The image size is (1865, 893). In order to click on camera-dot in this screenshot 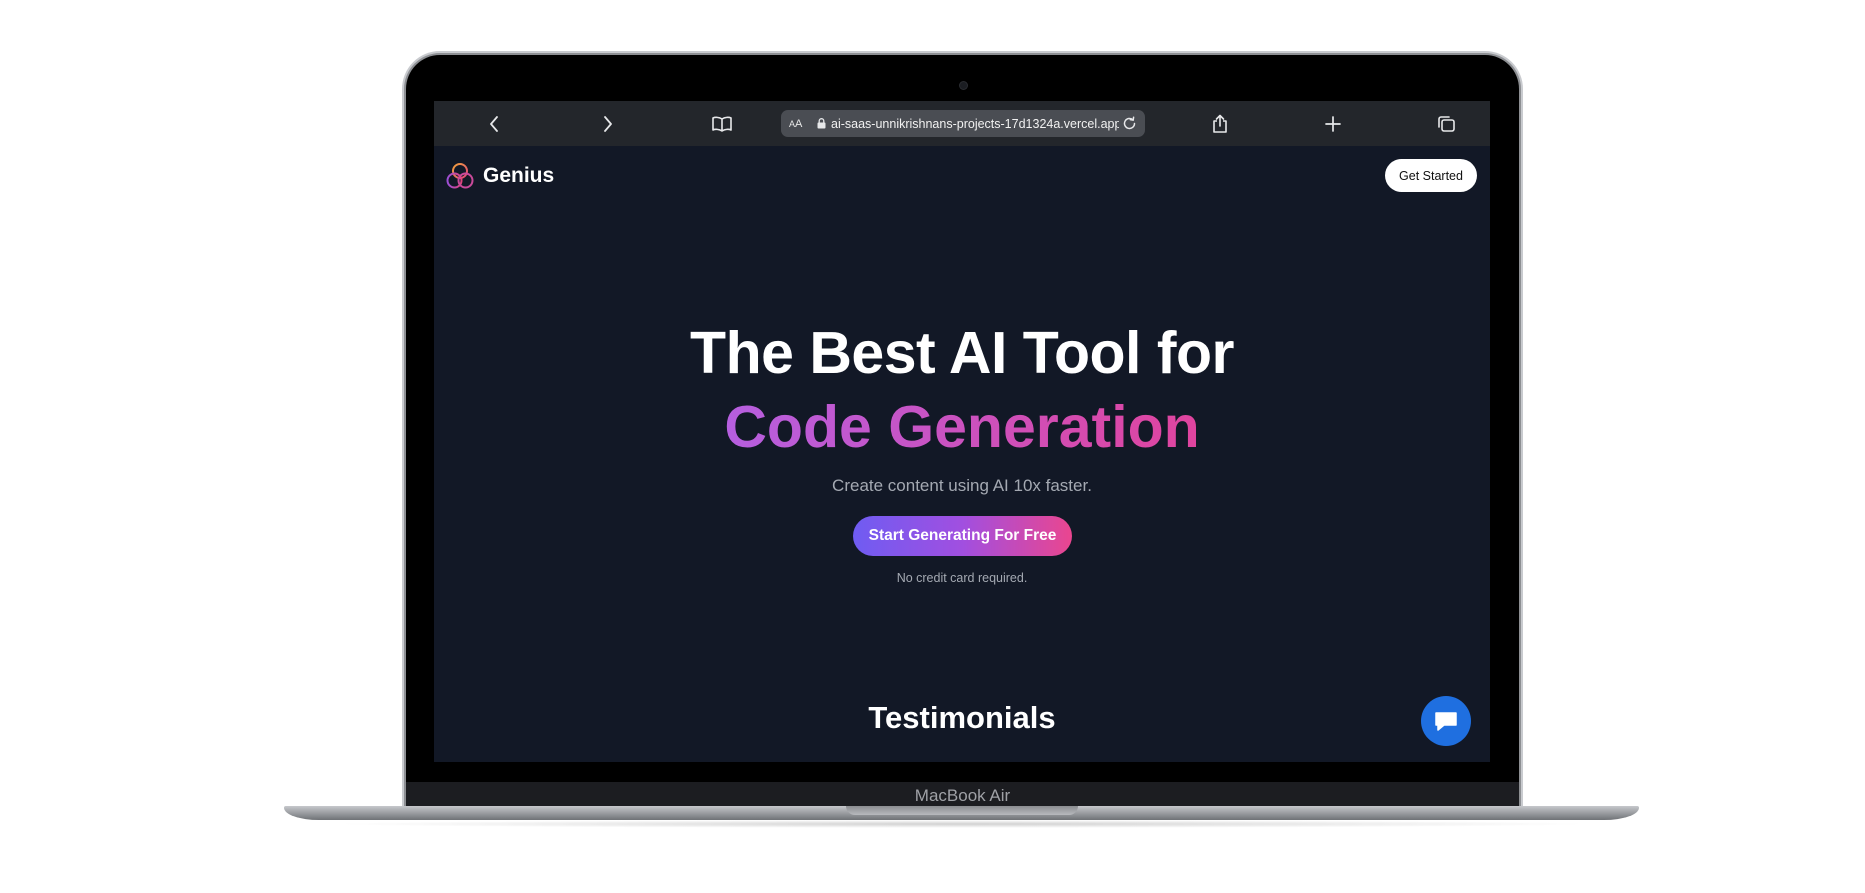, I will do `click(963, 85)`.